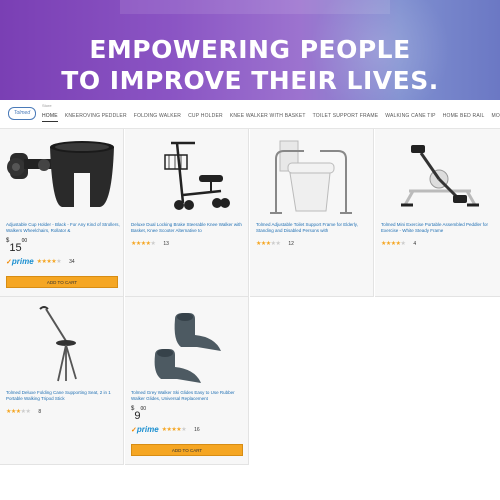 This screenshot has height=500, width=500. I want to click on nav-item-more: MORE, so click(495, 117).